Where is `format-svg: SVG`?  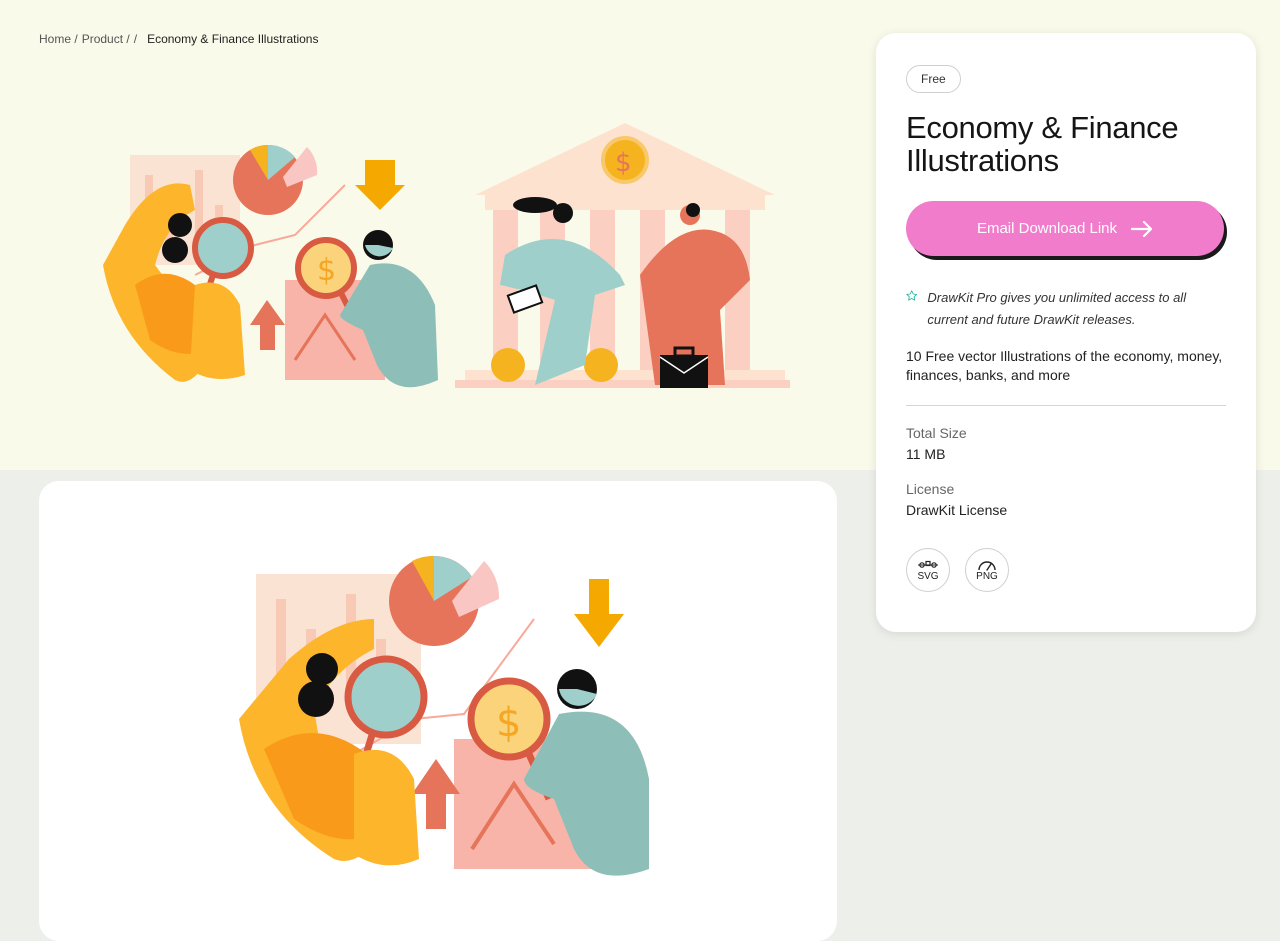
format-svg: SVG is located at coordinates (928, 570).